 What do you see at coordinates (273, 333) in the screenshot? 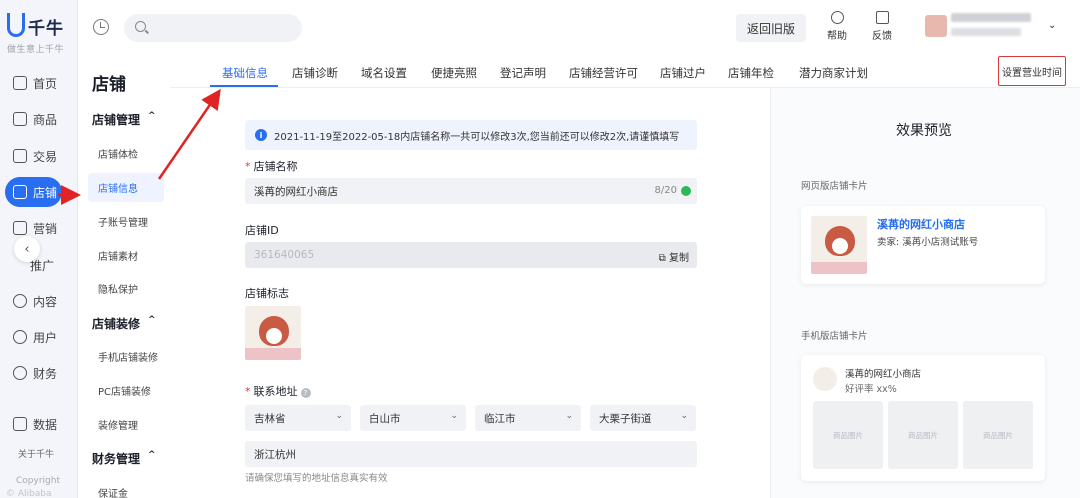
I see `shop-logo-image` at bounding box center [273, 333].